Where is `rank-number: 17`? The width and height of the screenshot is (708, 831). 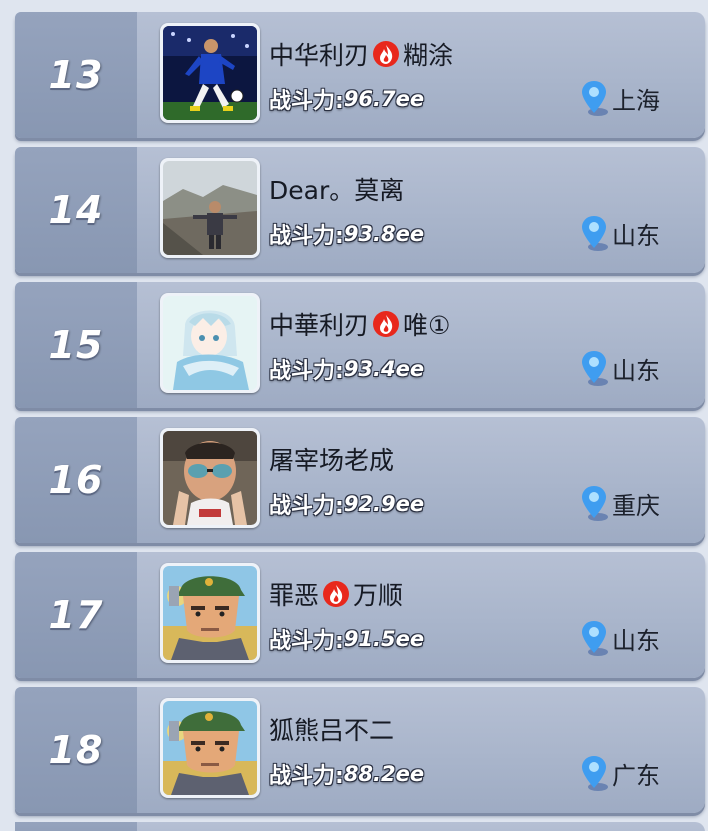 rank-number: 17 is located at coordinates (76, 615).